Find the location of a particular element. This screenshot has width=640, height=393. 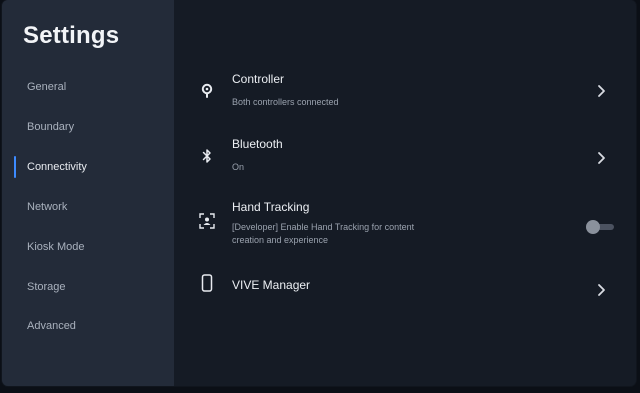

sidebar-item-label: Kiosk Mode is located at coordinates (56, 247).